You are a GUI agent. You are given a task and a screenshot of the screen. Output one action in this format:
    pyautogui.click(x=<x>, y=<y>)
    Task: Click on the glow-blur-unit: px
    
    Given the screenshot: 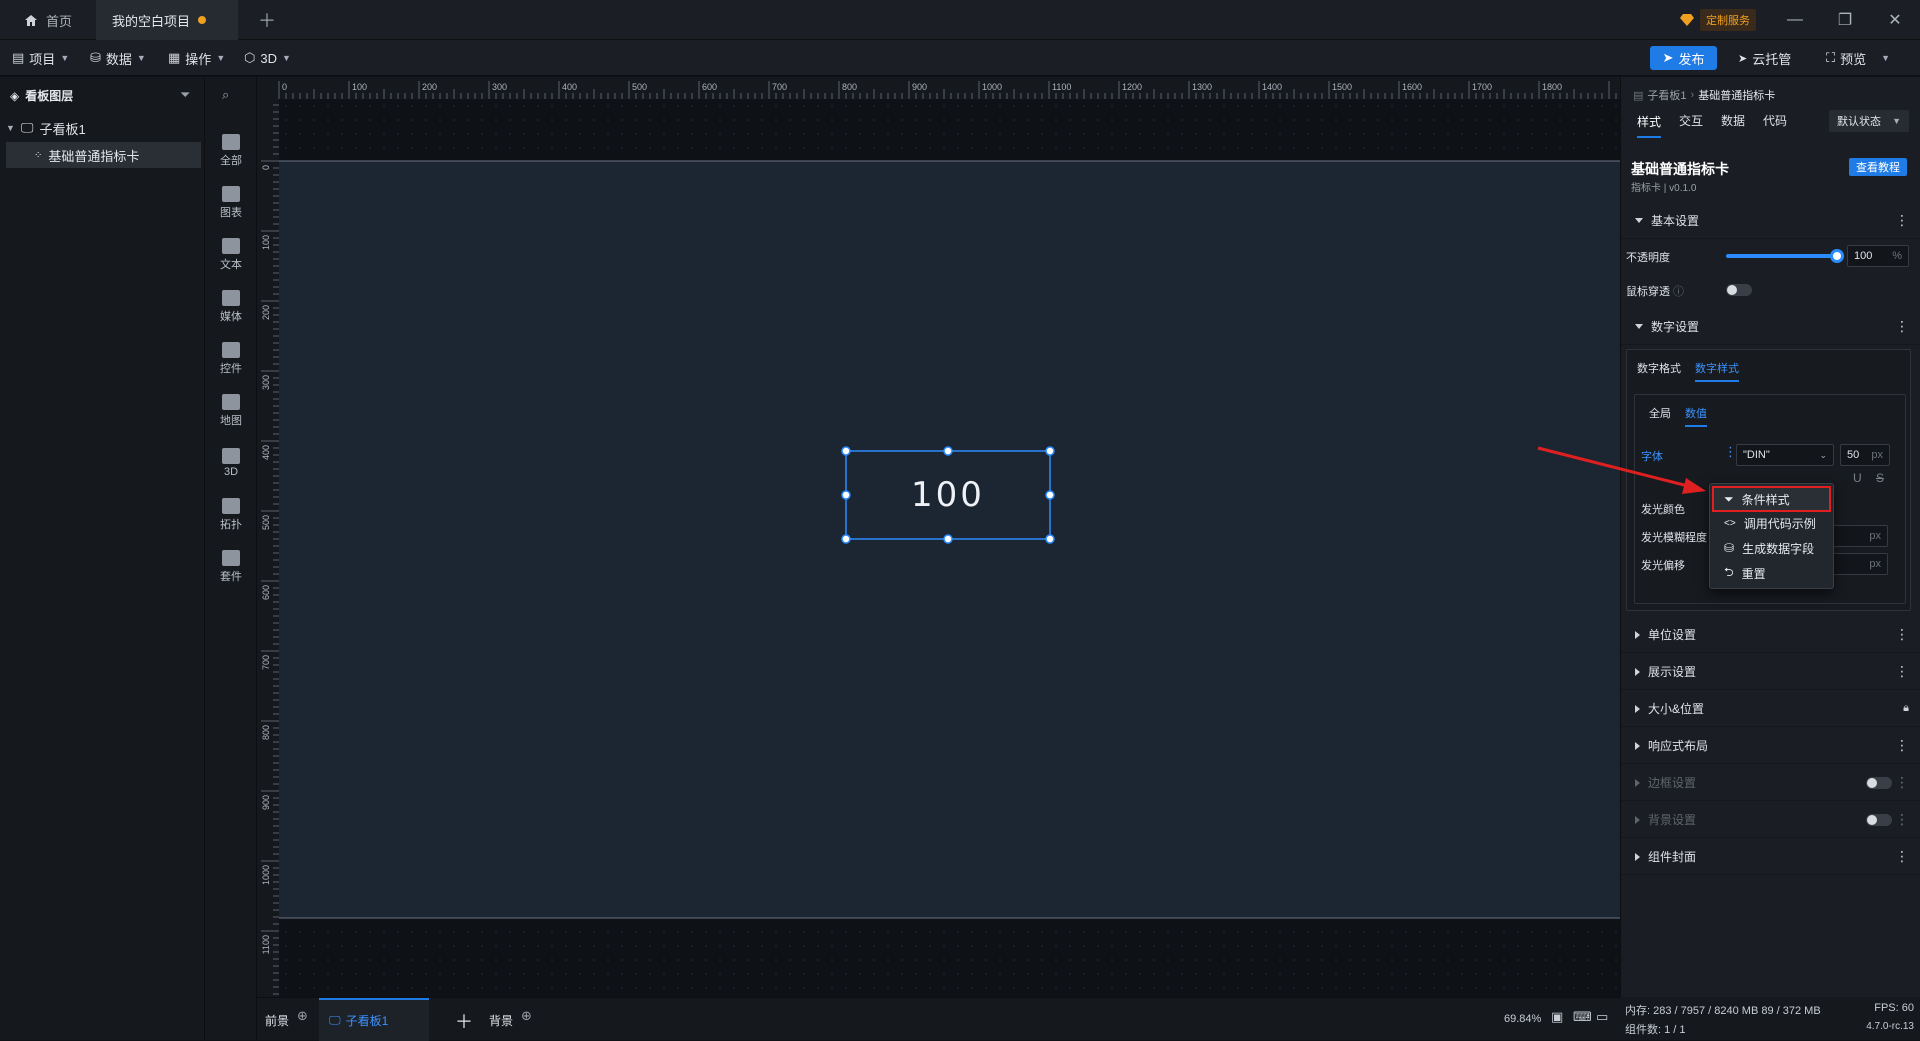 What is the action you would take?
    pyautogui.click(x=1875, y=536)
    